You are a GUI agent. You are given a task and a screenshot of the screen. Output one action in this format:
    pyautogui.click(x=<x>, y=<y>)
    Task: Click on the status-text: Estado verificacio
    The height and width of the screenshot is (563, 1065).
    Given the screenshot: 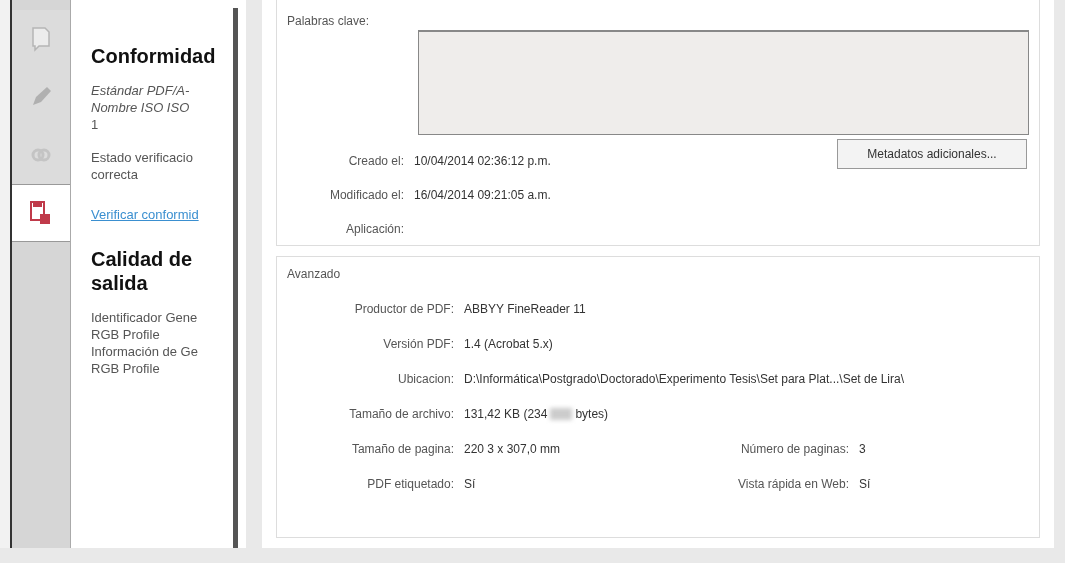 What is the action you would take?
    pyautogui.click(x=142, y=157)
    